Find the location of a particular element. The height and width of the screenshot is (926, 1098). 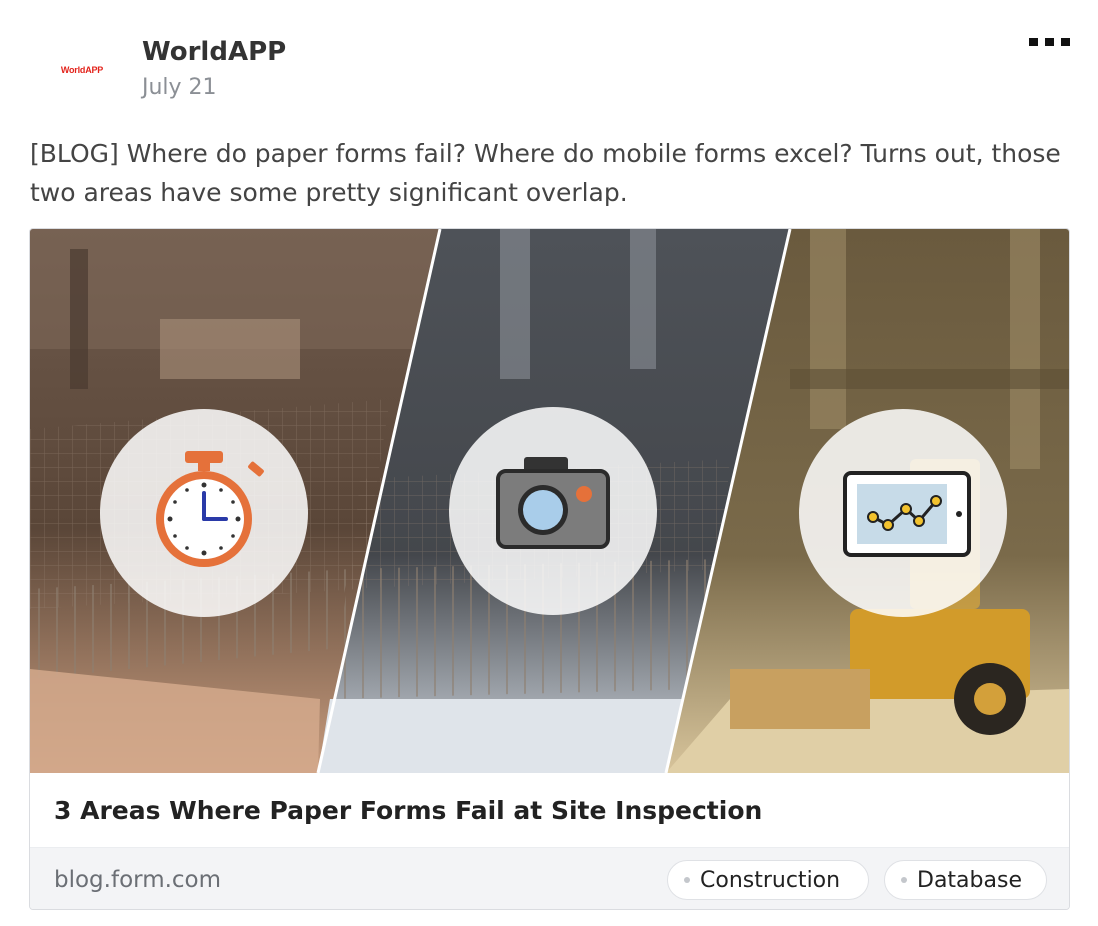

tag-construction: Construction is located at coordinates (768, 880).